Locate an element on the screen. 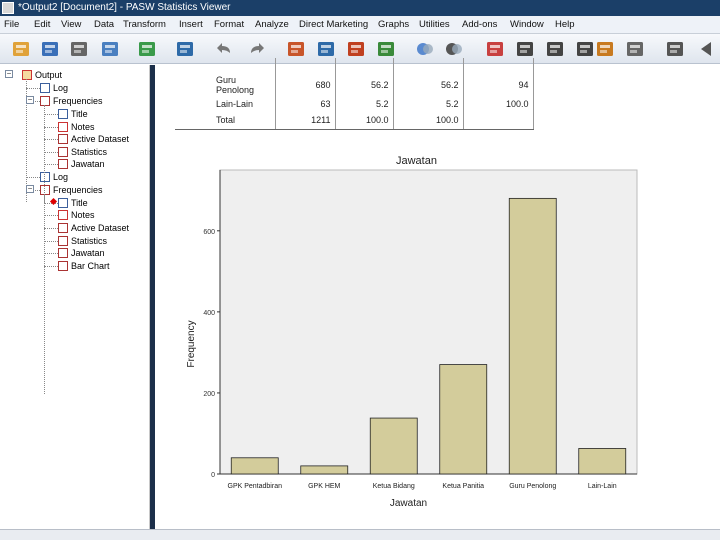  print-preview-icon is located at coordinates (110, 49).